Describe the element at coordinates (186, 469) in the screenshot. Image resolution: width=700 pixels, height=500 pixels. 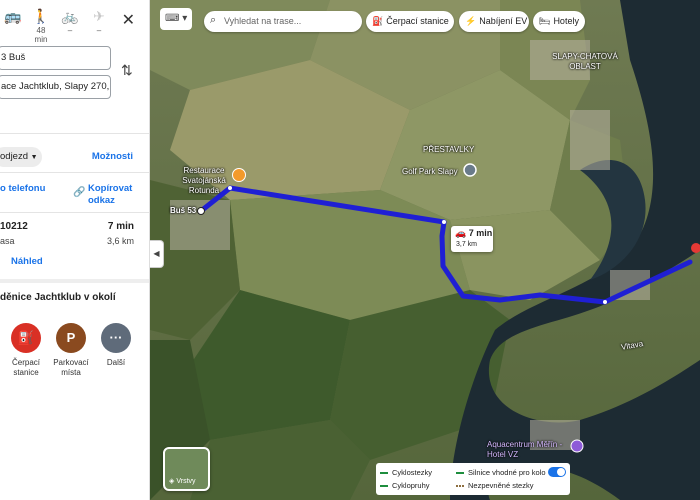
I see `layers-button: ◈ Vrstvy` at that location.